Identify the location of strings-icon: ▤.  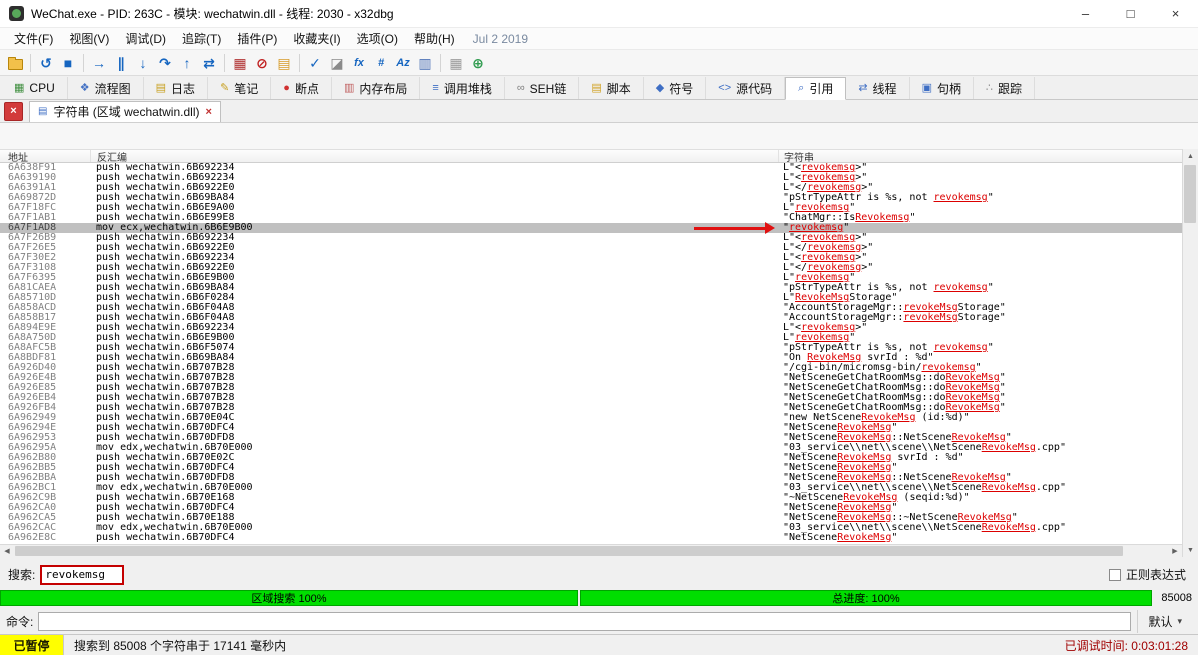
(43, 111).